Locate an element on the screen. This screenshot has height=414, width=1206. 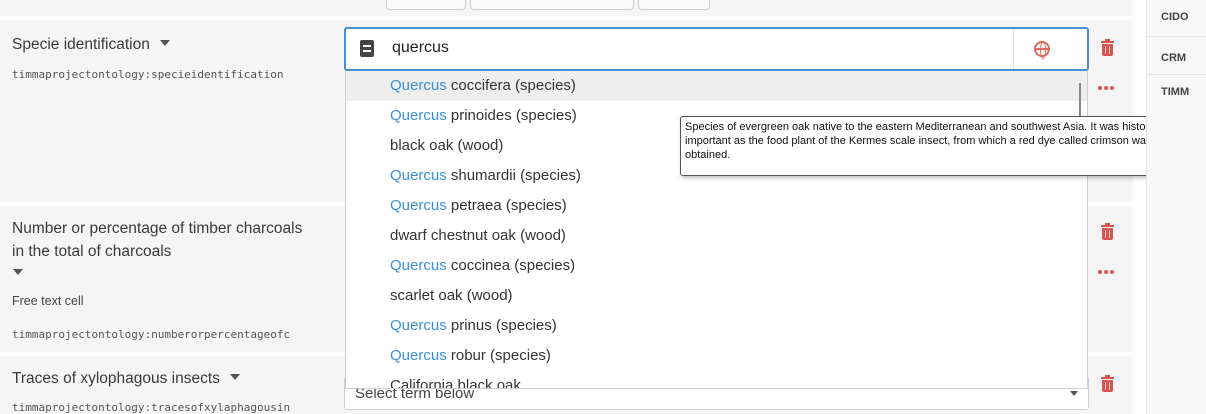
option-text: California black oak is located at coordinates (455, 383).